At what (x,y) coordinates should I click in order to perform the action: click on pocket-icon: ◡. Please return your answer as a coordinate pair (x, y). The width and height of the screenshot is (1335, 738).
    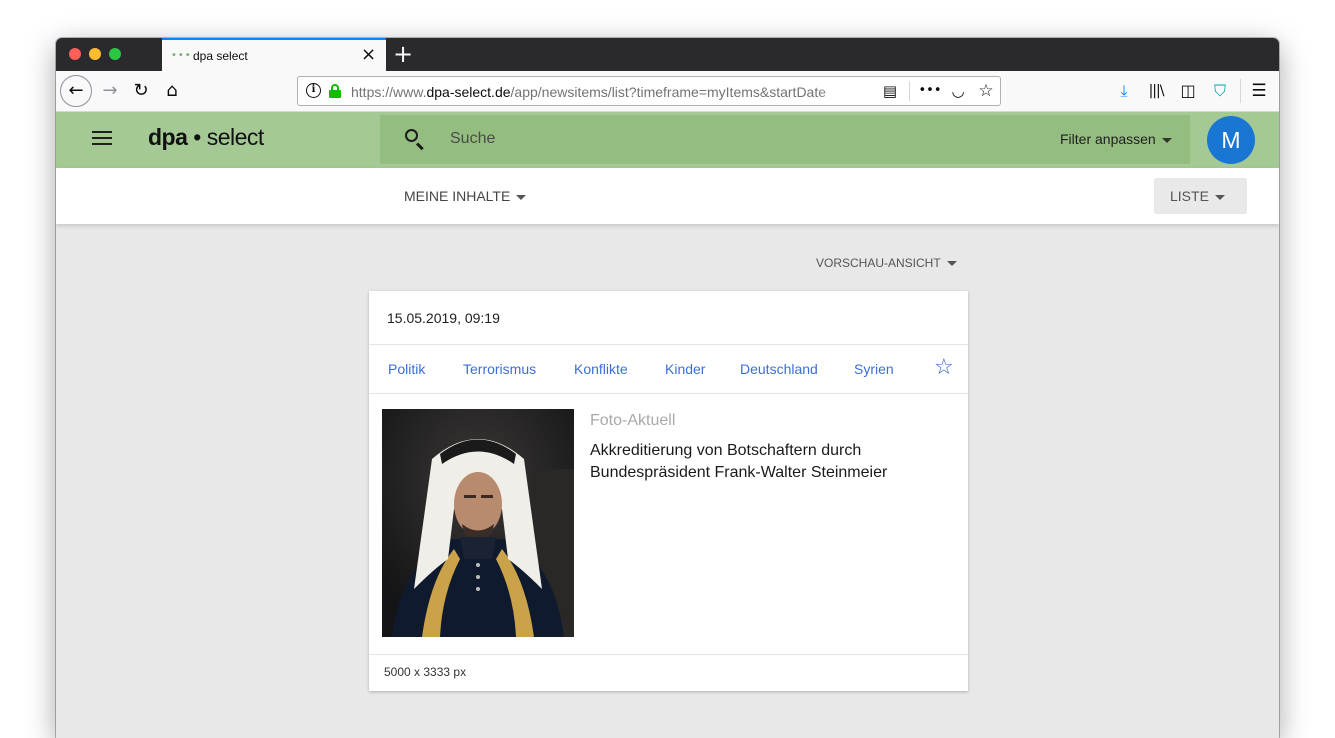
    Looking at the image, I should click on (958, 91).